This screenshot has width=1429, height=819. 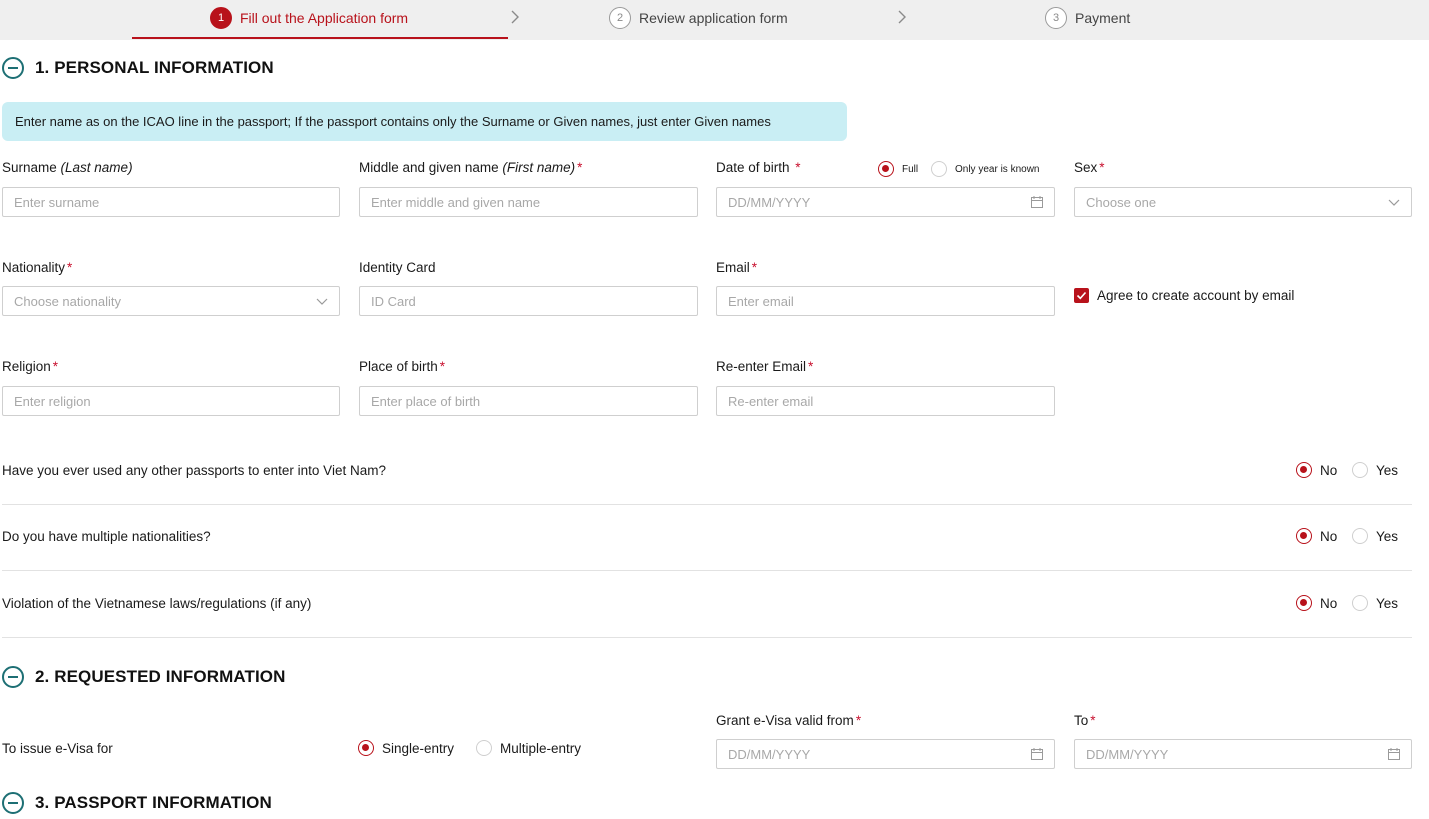 What do you see at coordinates (37, 267) in the screenshot?
I see `nationality-label: Nationality *` at bounding box center [37, 267].